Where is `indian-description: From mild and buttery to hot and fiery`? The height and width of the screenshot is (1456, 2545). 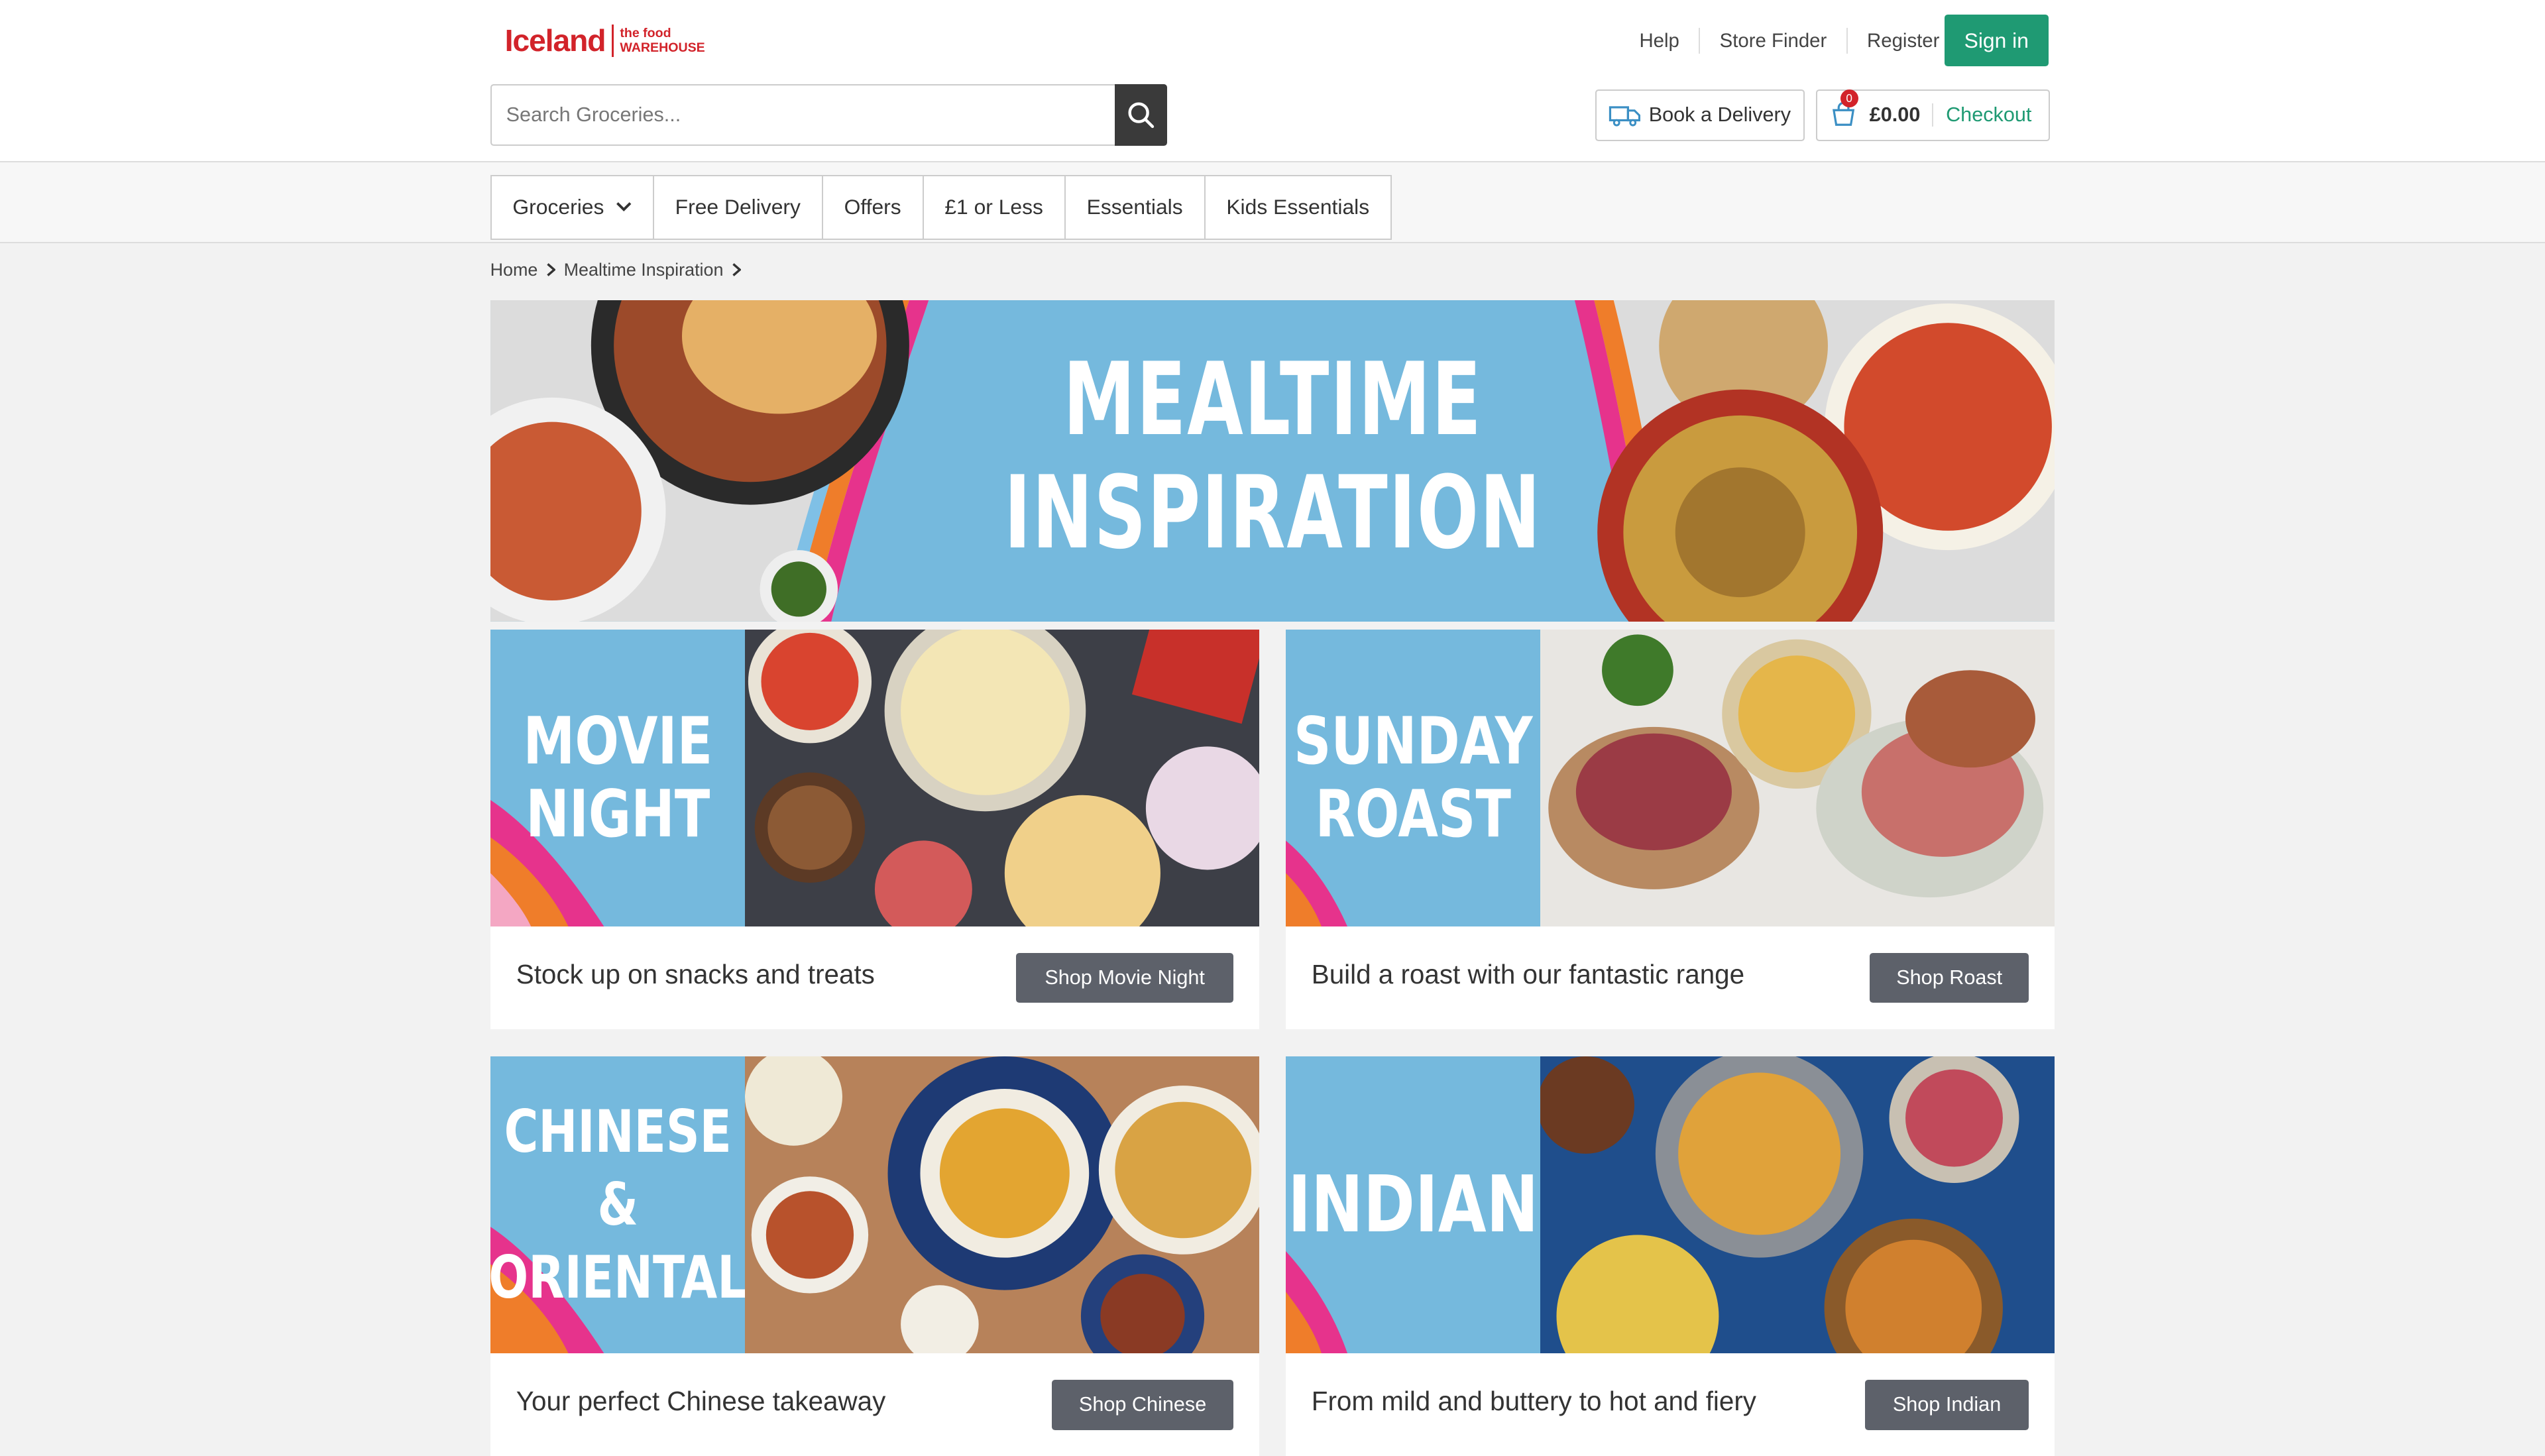 indian-description: From mild and buttery to hot and fiery is located at coordinates (1534, 1401).